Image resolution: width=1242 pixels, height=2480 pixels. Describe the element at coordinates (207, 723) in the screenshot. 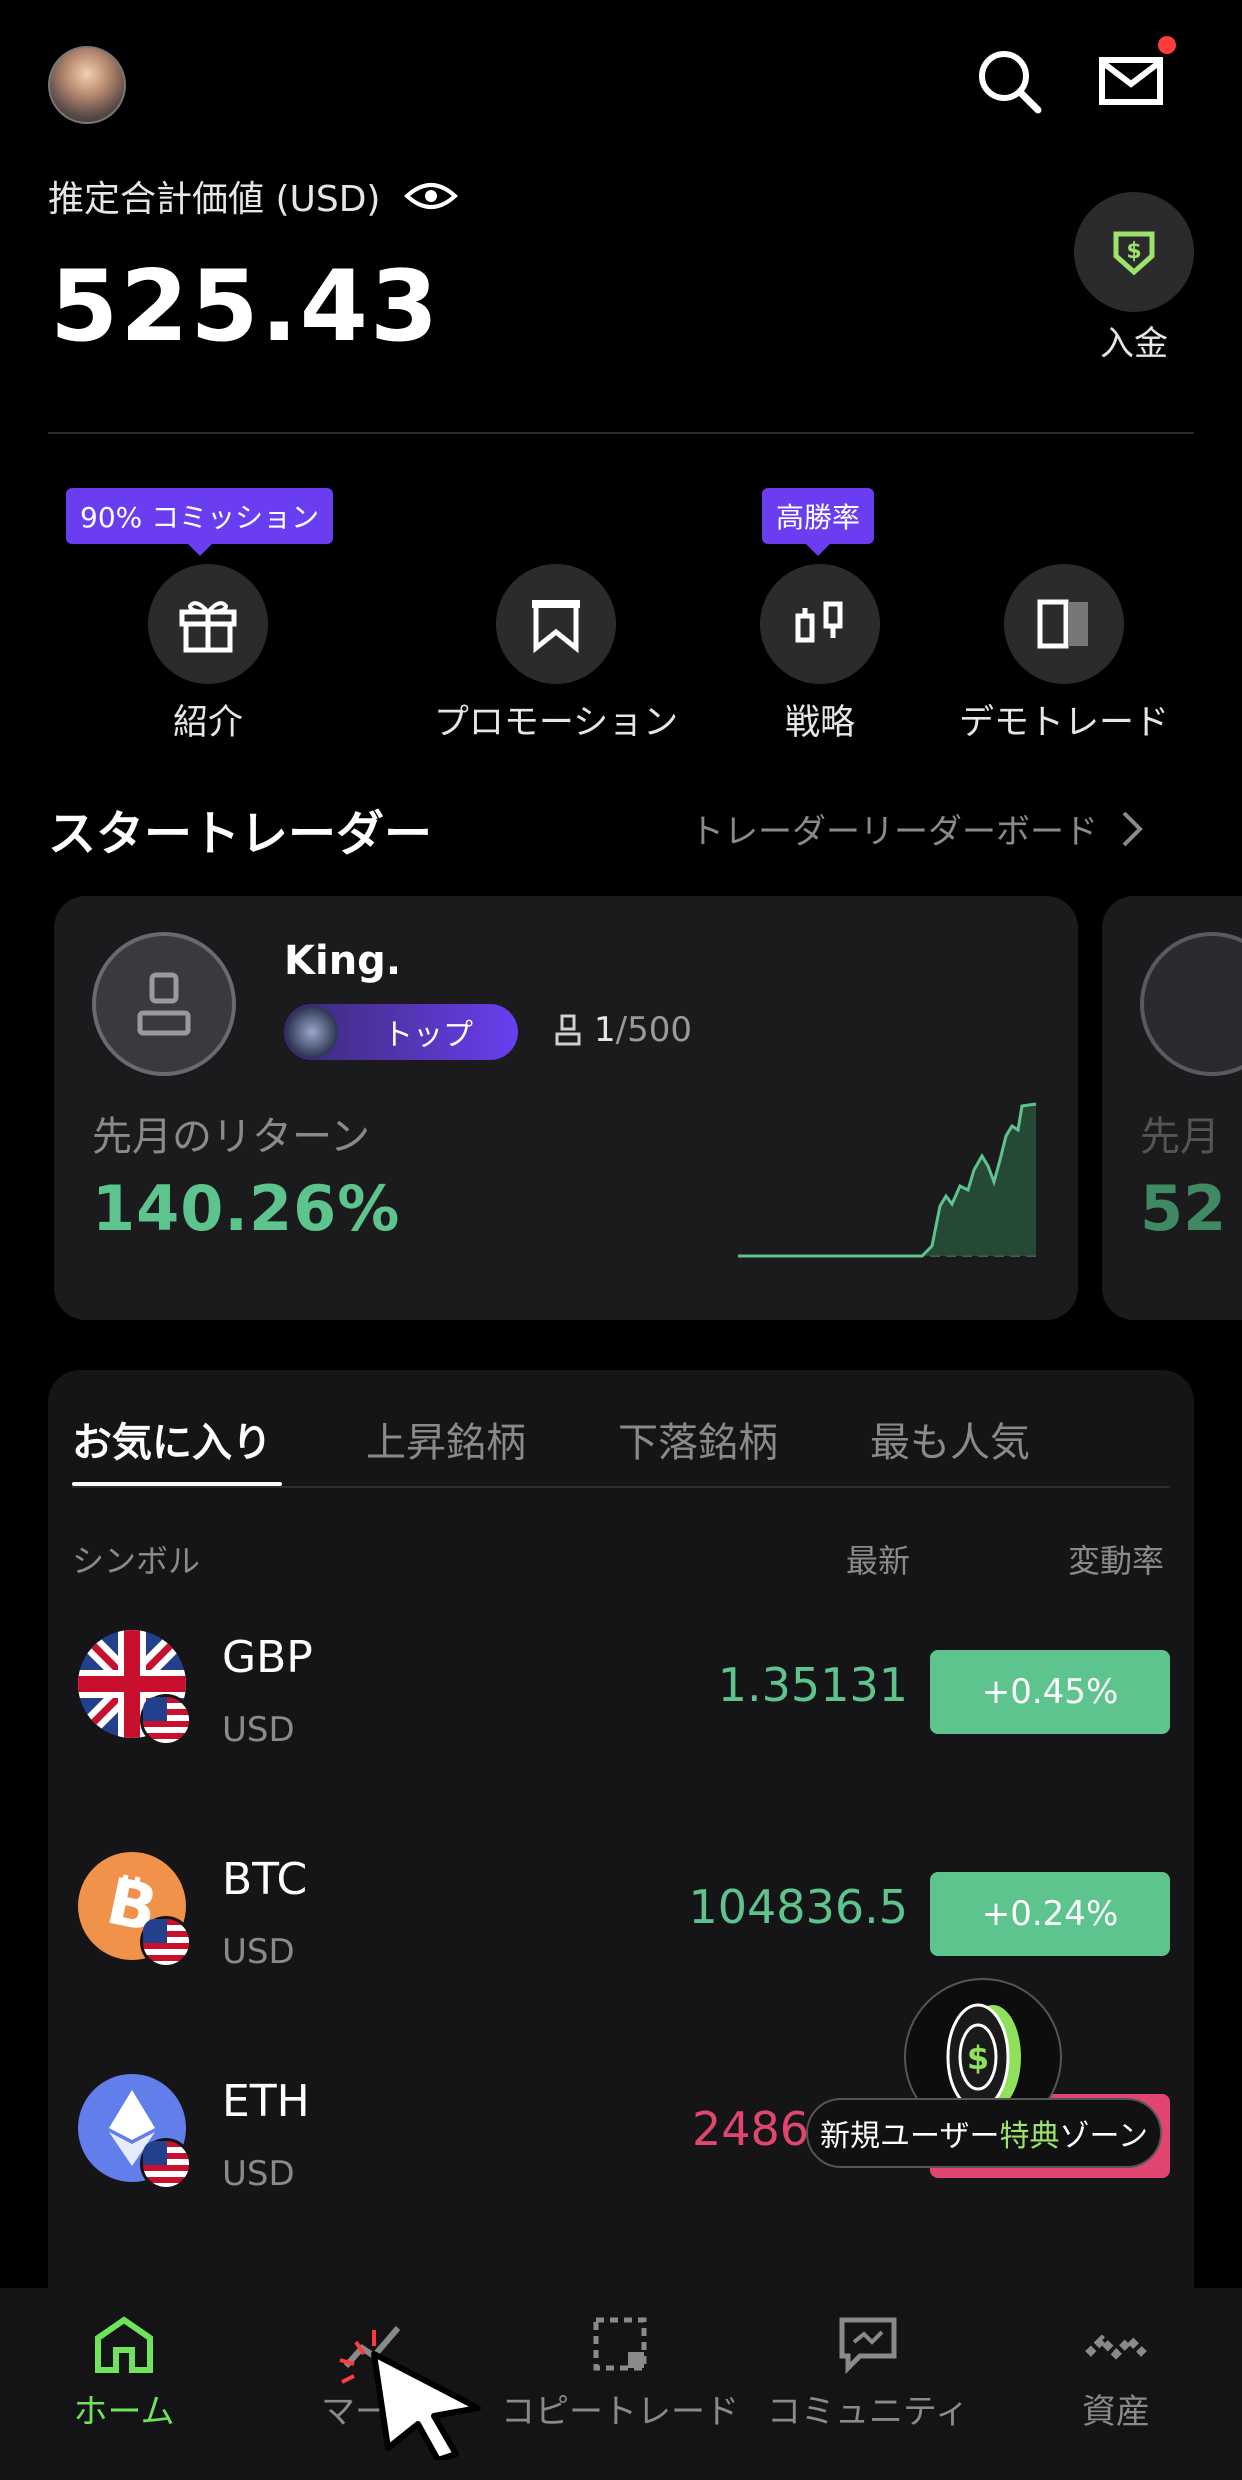

I see `referral-label: 紹介` at that location.